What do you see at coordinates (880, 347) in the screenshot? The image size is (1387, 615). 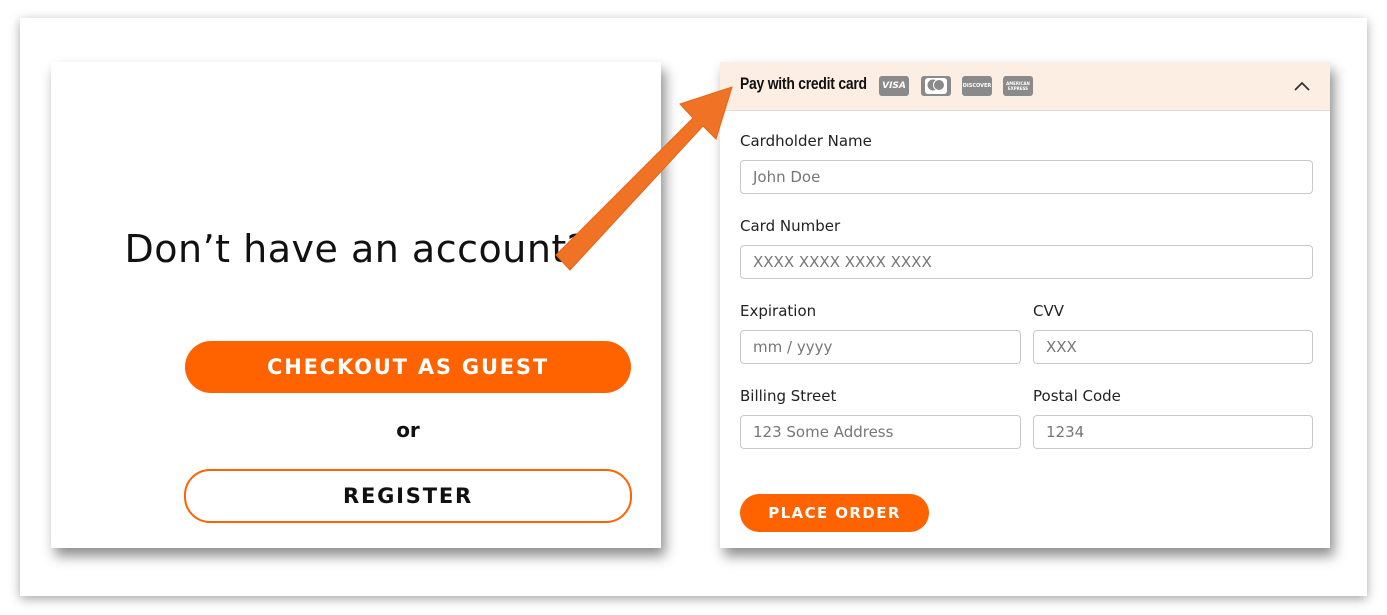 I see `expiration-input: mm / yyyy` at bounding box center [880, 347].